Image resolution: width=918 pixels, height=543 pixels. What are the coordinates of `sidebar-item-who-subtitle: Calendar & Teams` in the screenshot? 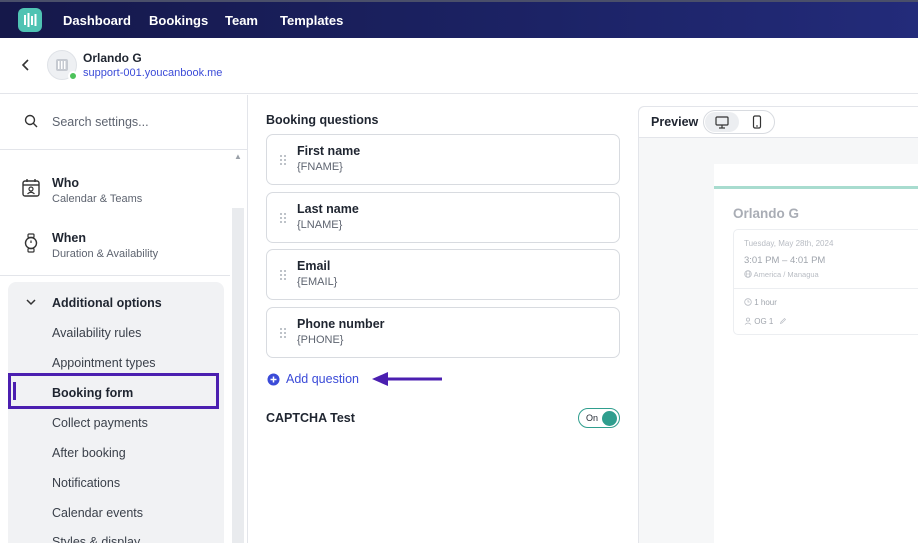 It's located at (97, 199).